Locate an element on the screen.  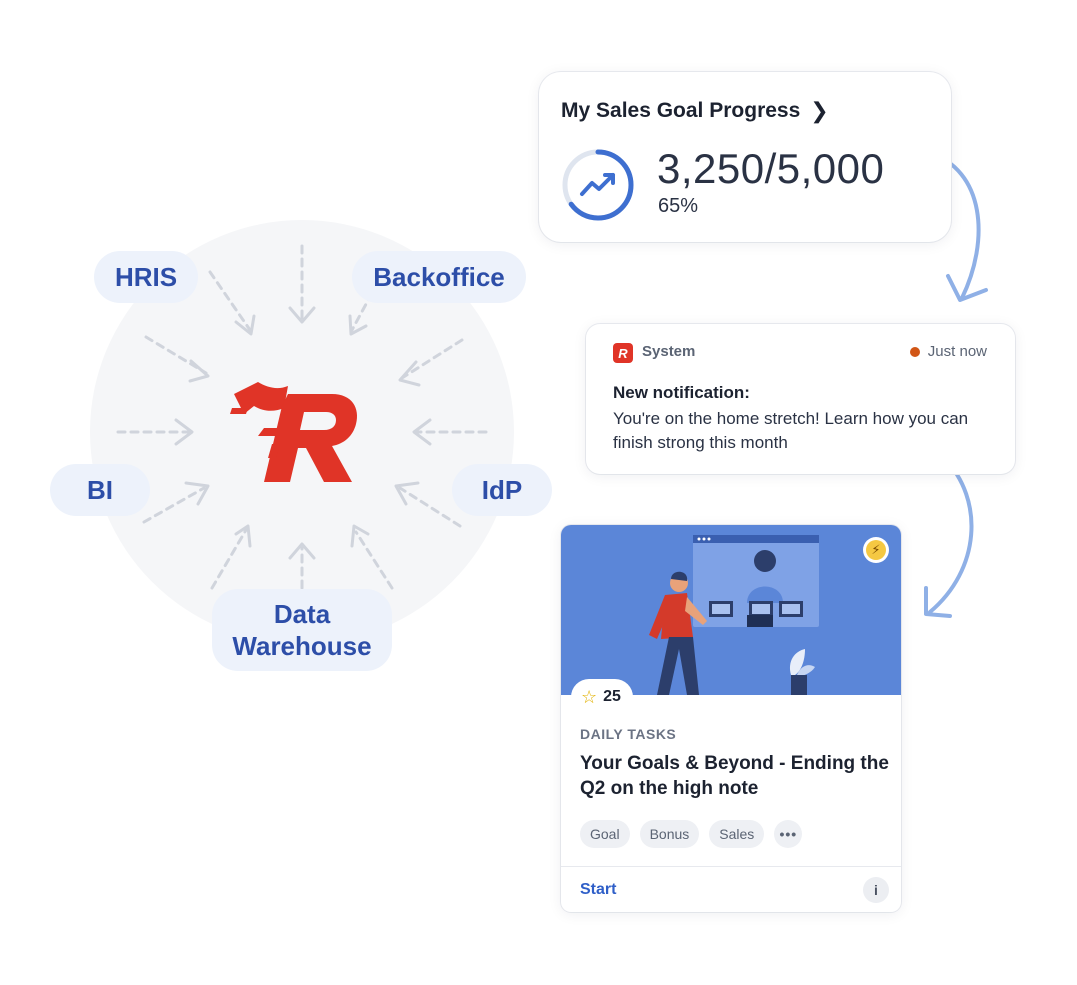
goal-value: 3,250/5,000 is located at coordinates (771, 168).